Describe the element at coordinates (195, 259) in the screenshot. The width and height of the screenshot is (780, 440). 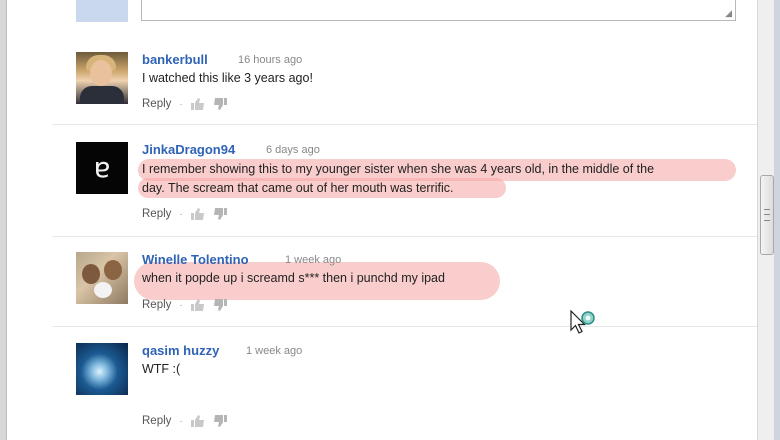
I see `comment-username: Winelle Tolentino` at that location.